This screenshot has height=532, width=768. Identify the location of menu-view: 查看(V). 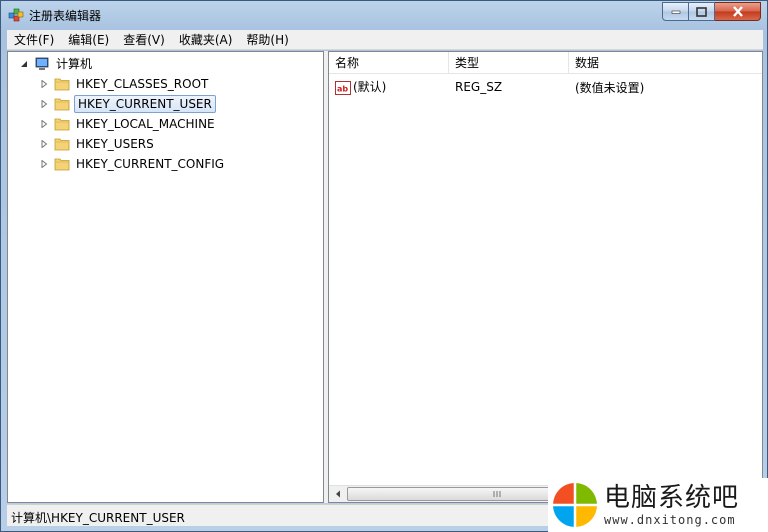
(144, 40).